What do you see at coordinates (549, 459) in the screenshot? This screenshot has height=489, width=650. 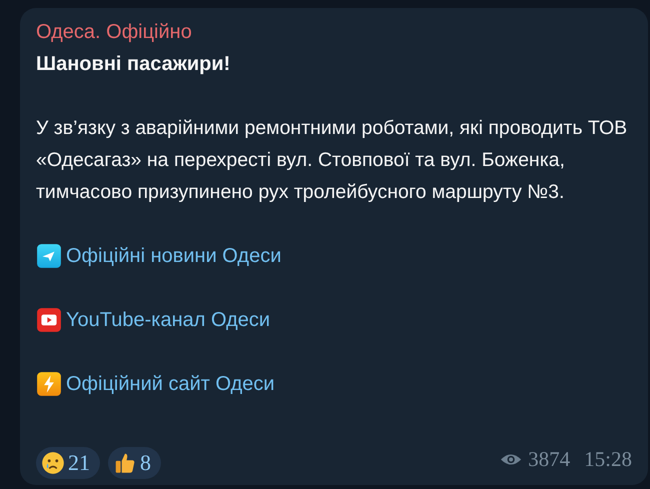 I see `view-count: 3874` at bounding box center [549, 459].